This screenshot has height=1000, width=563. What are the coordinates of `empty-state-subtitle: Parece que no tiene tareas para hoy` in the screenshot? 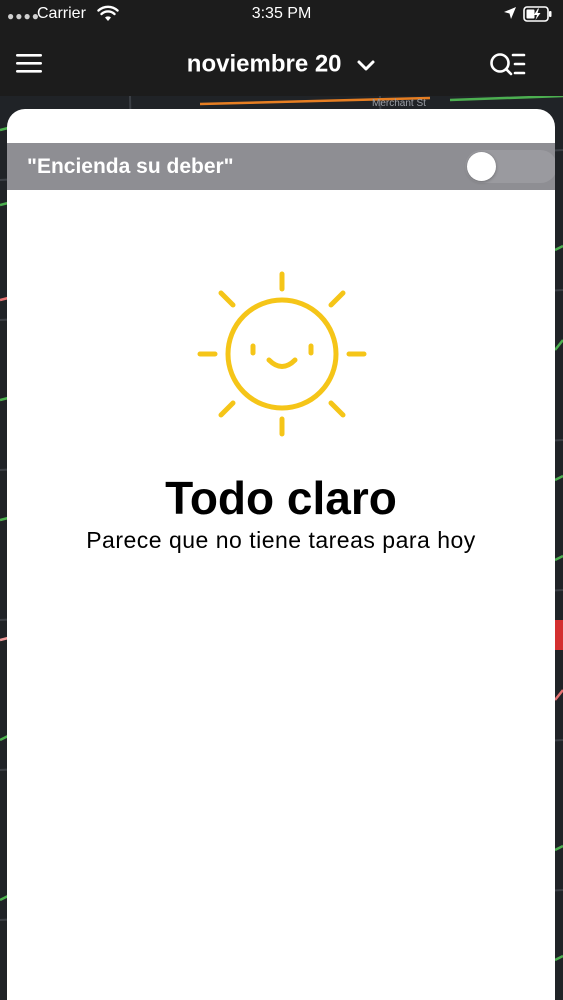 It's located at (281, 540).